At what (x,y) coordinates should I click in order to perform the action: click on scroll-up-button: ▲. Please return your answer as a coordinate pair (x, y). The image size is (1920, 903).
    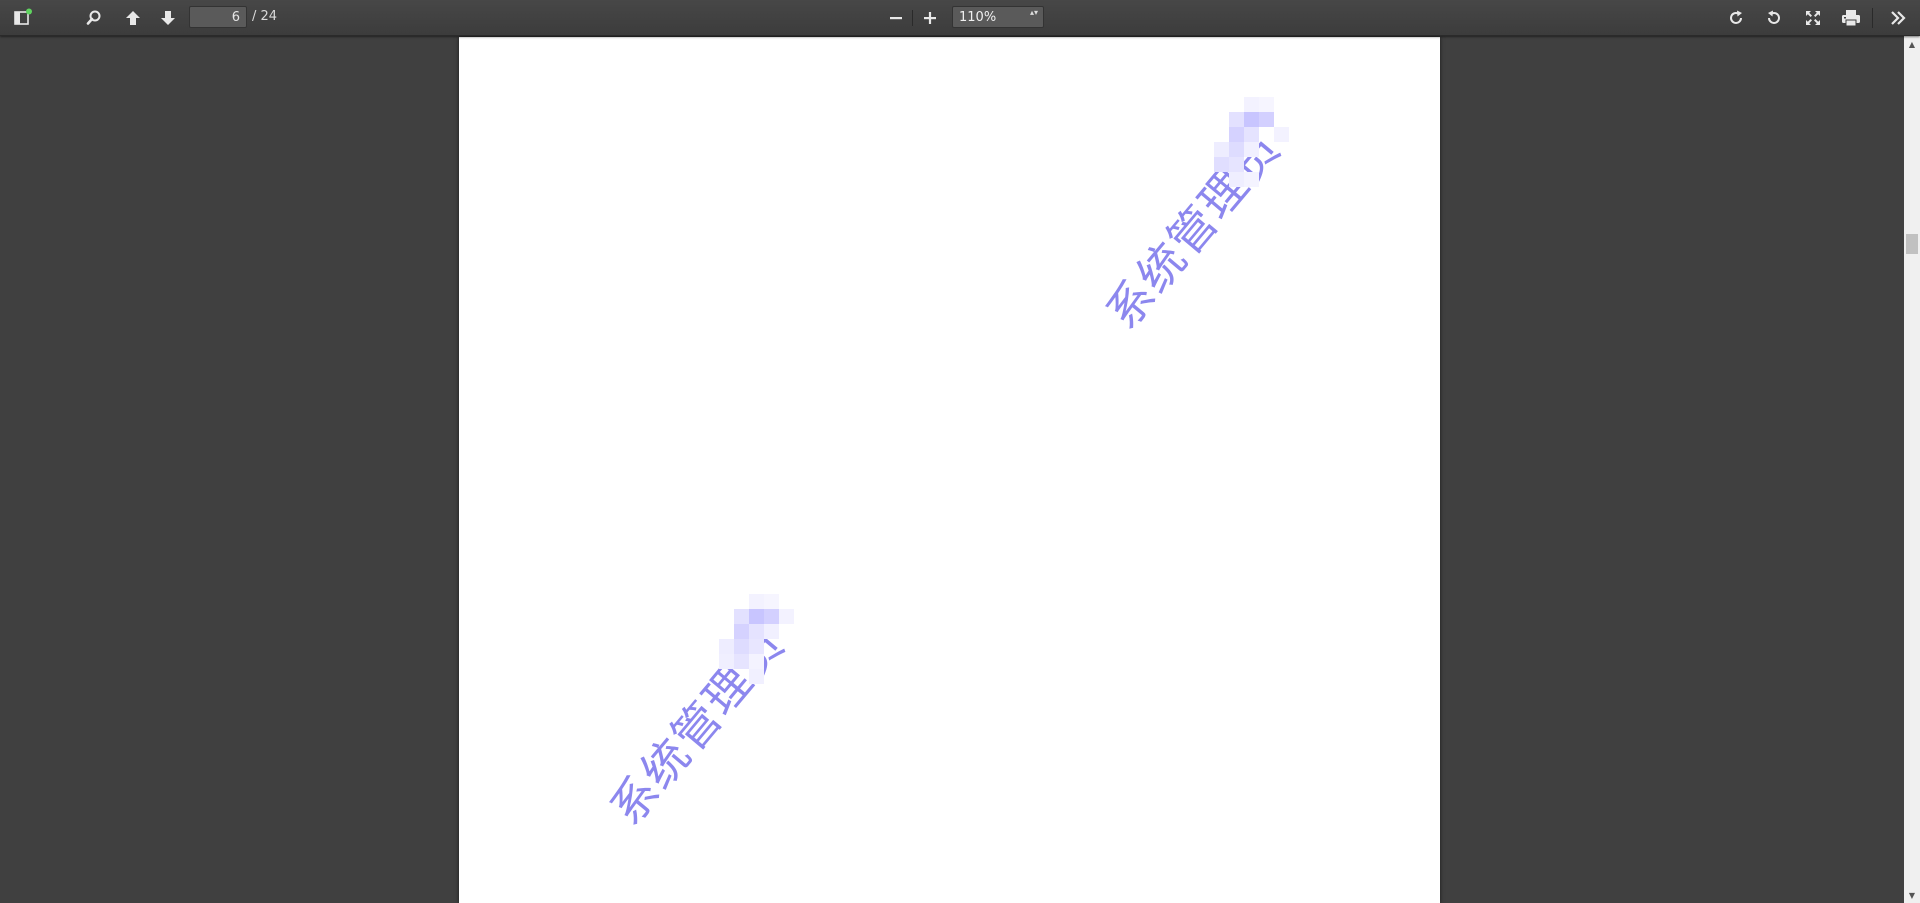
    Looking at the image, I should click on (1912, 44).